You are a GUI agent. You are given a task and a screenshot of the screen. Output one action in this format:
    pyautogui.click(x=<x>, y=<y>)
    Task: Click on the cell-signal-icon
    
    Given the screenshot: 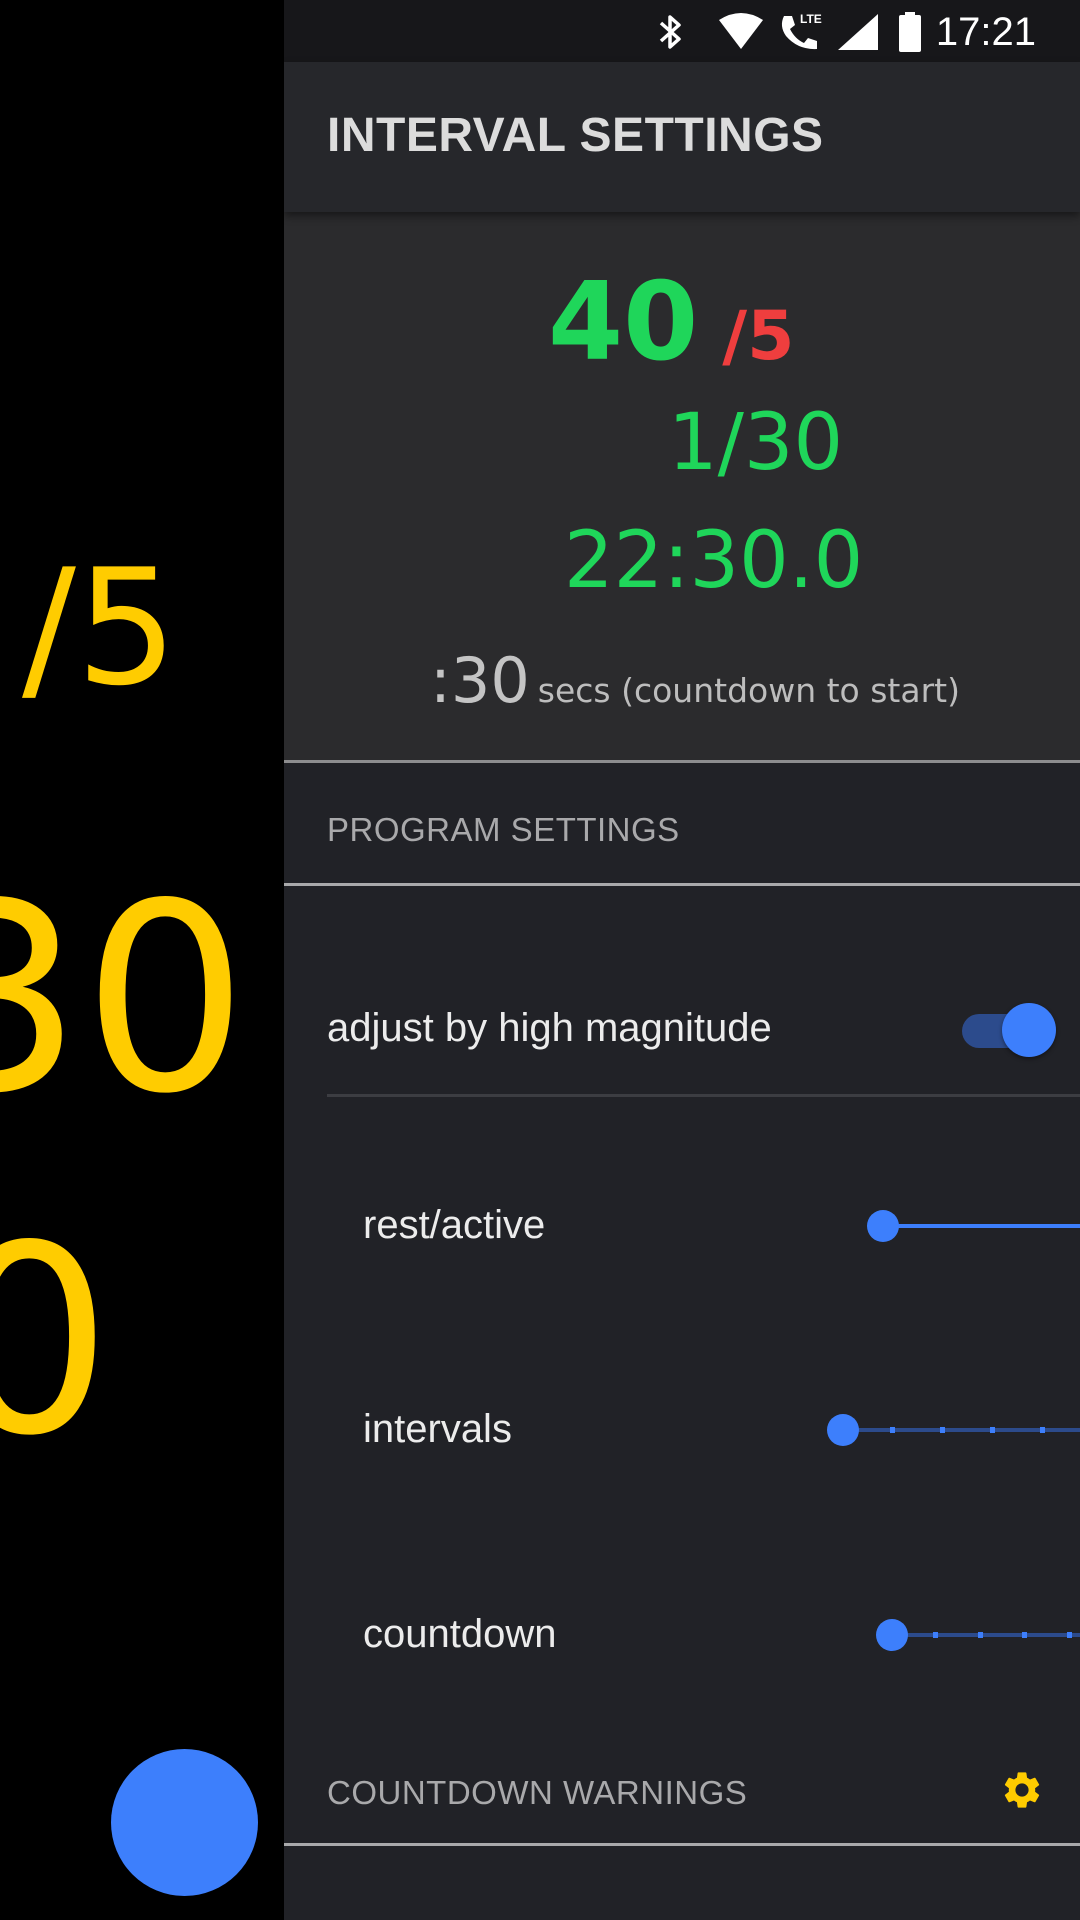 What is the action you would take?
    pyautogui.click(x=858, y=32)
    